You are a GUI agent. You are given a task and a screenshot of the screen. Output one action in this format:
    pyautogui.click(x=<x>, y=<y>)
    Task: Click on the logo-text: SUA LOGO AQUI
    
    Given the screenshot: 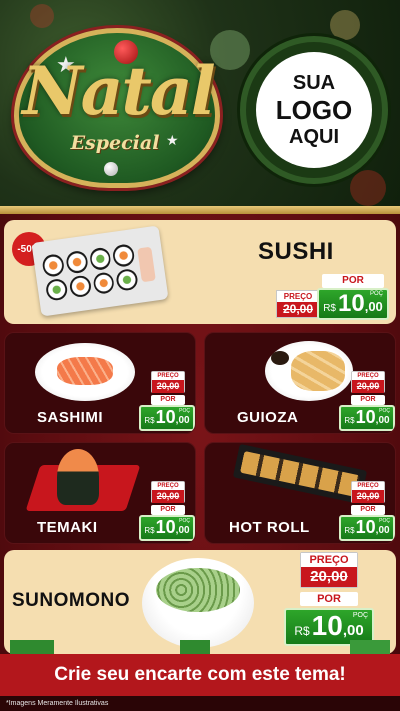 What is the action you would take?
    pyautogui.click(x=314, y=110)
    